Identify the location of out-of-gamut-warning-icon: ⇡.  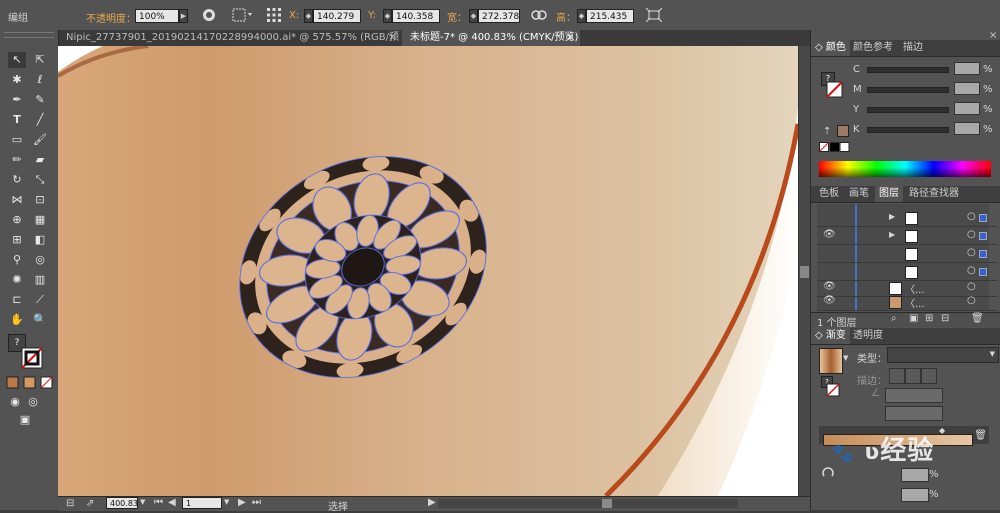
(827, 131).